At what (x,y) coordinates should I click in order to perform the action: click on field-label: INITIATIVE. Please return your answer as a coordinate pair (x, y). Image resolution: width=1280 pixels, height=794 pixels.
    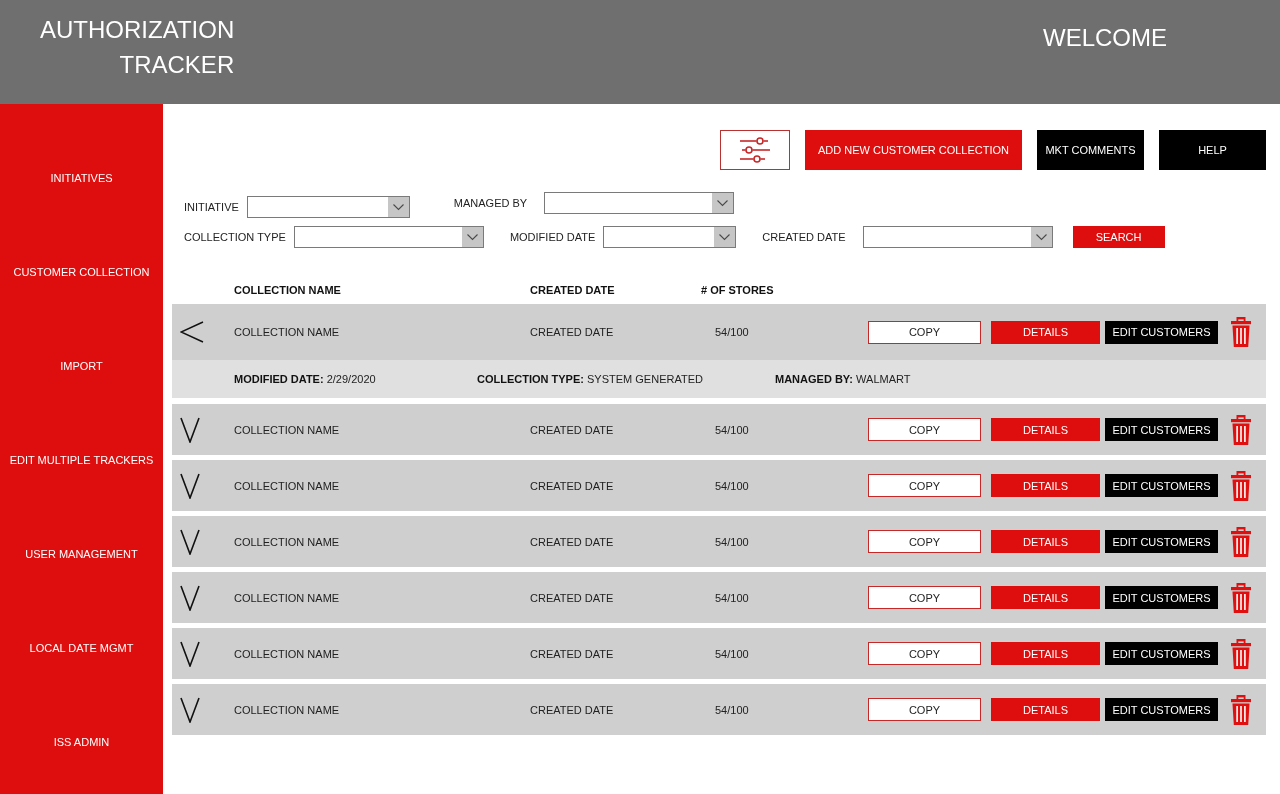
    Looking at the image, I should click on (211, 207).